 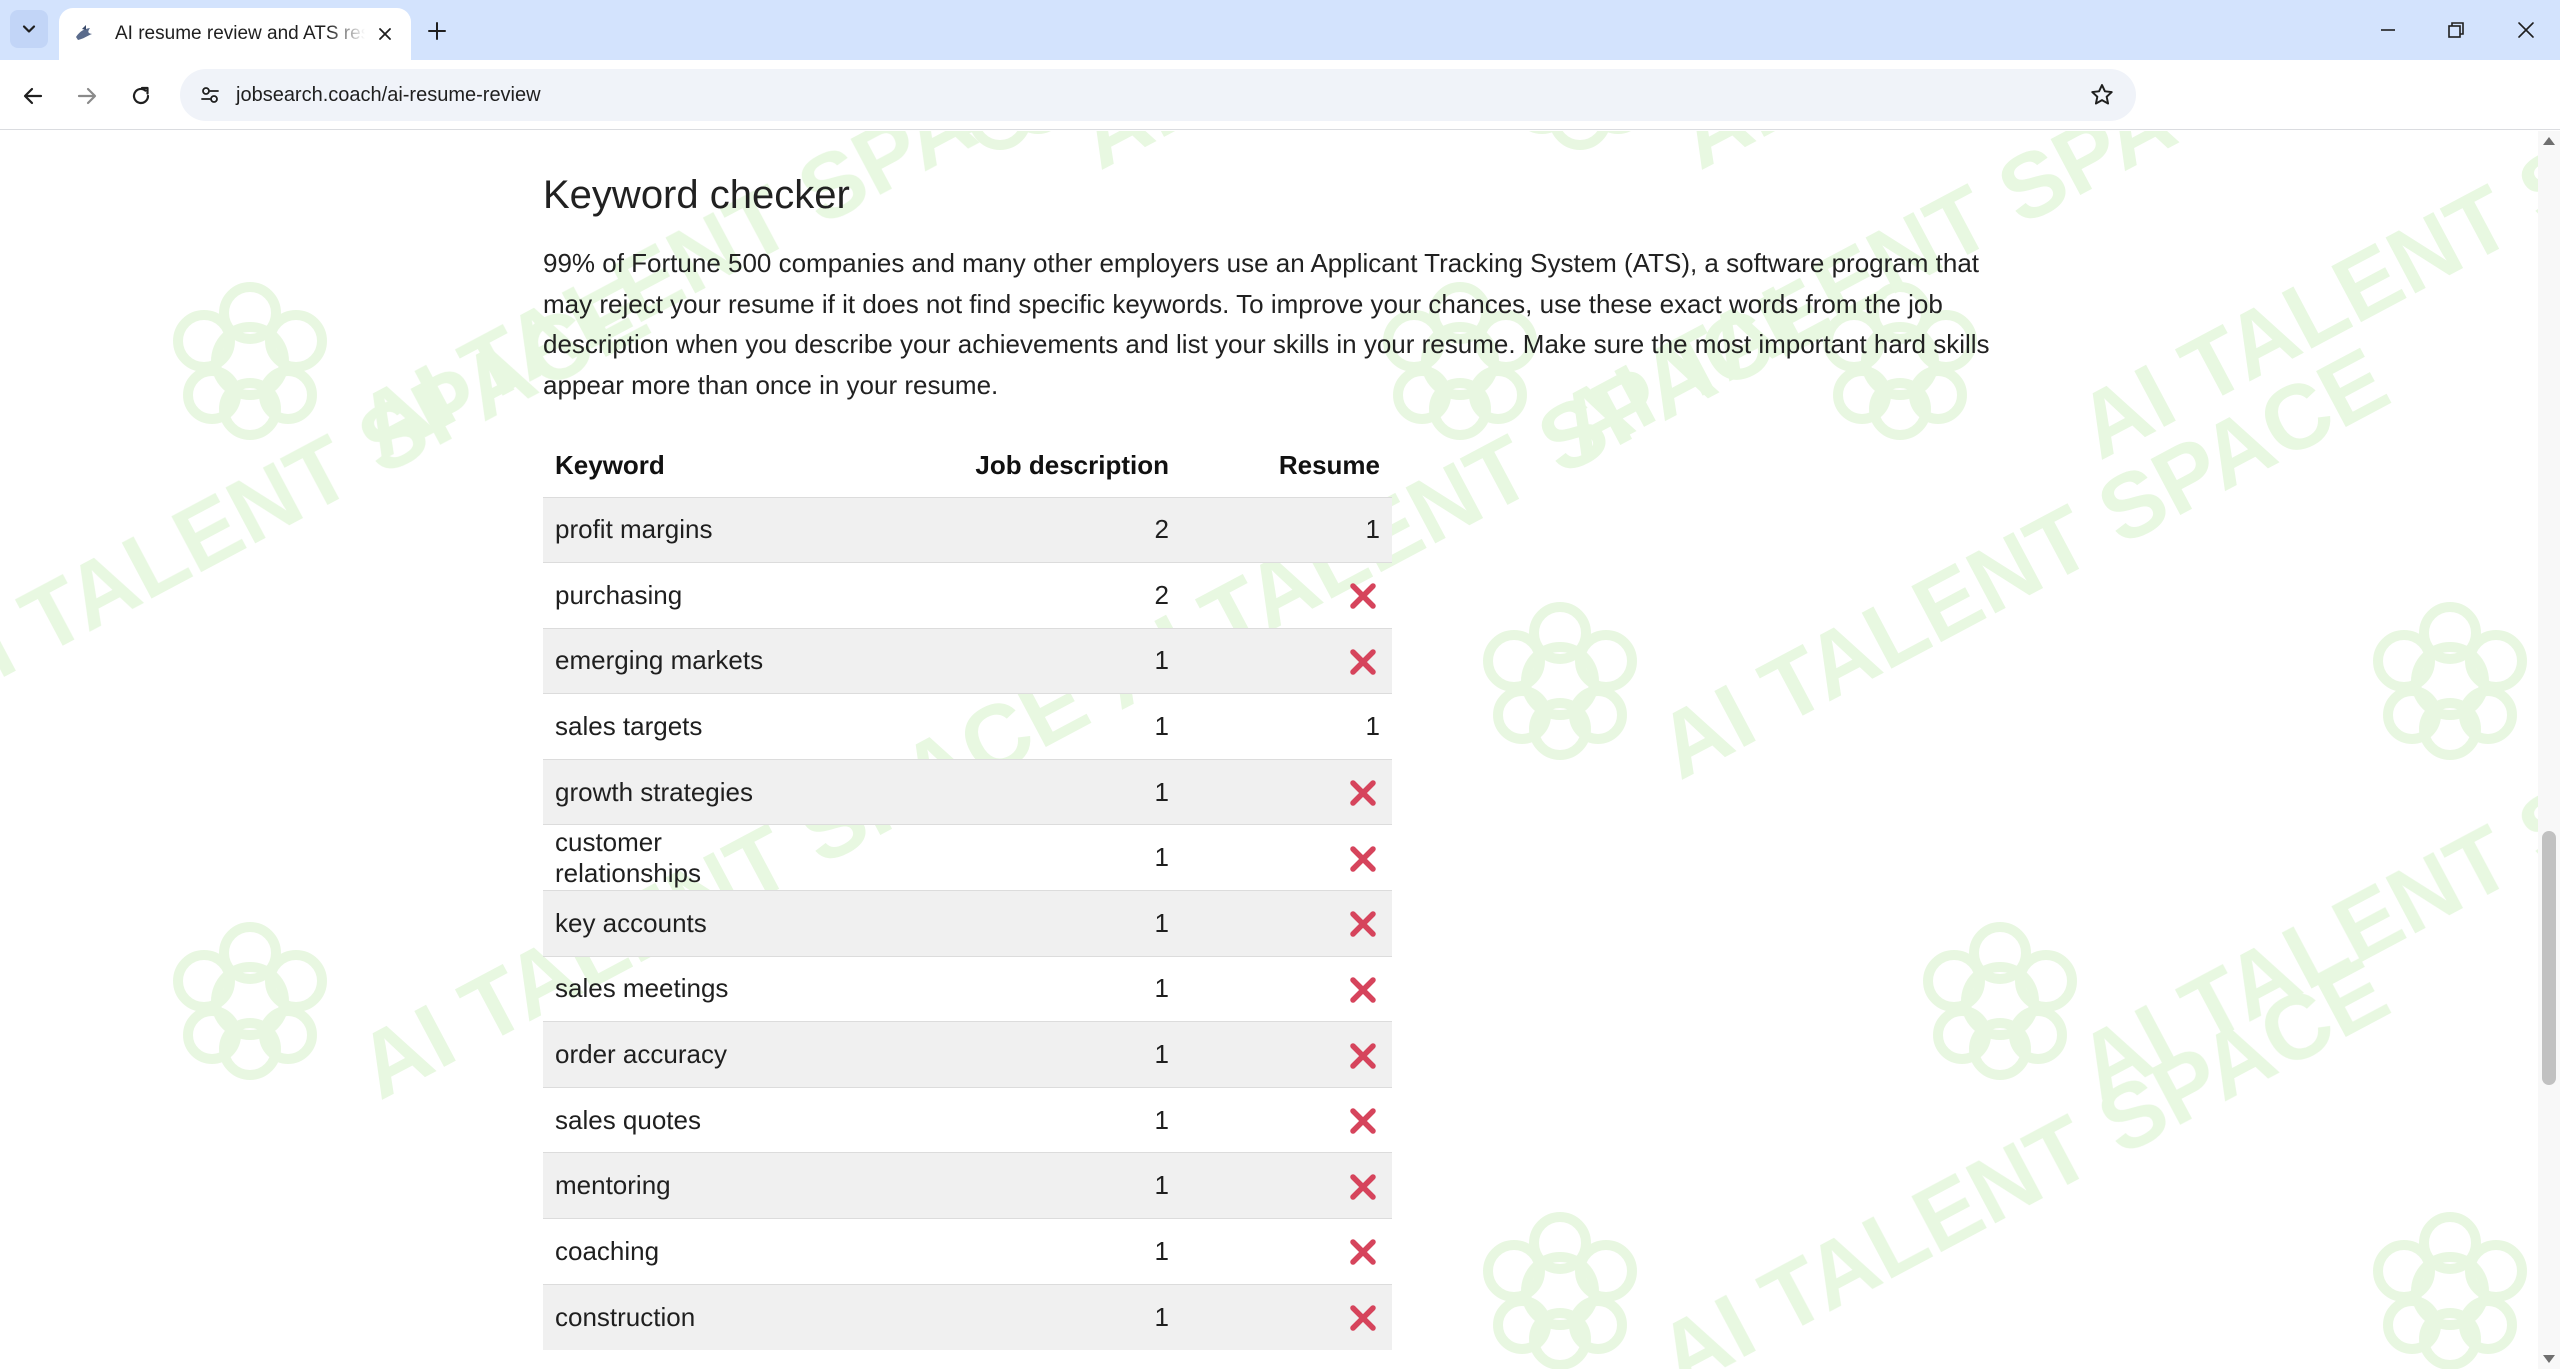 I want to click on keyword-cell: profit margins, so click(x=681, y=529).